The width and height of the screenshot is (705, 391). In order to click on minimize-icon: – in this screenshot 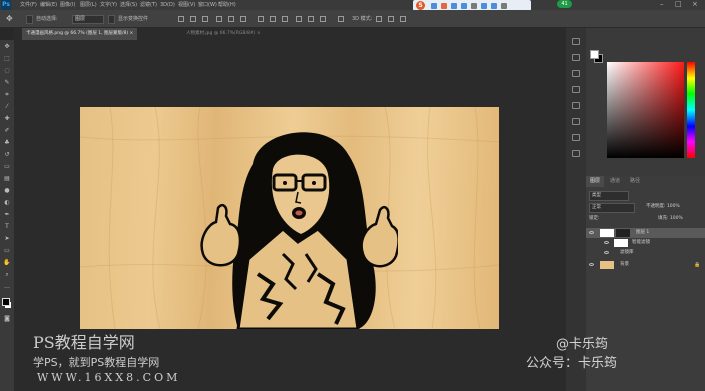, I will do `click(662, 4)`.